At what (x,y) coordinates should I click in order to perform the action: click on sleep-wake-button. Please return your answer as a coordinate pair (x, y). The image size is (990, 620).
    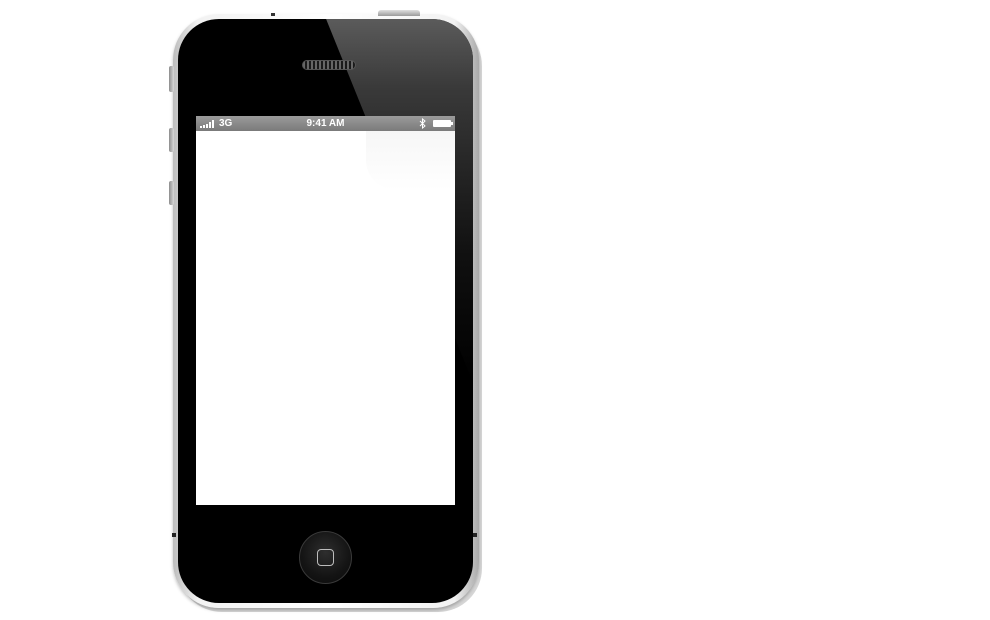
    Looking at the image, I should click on (399, 13).